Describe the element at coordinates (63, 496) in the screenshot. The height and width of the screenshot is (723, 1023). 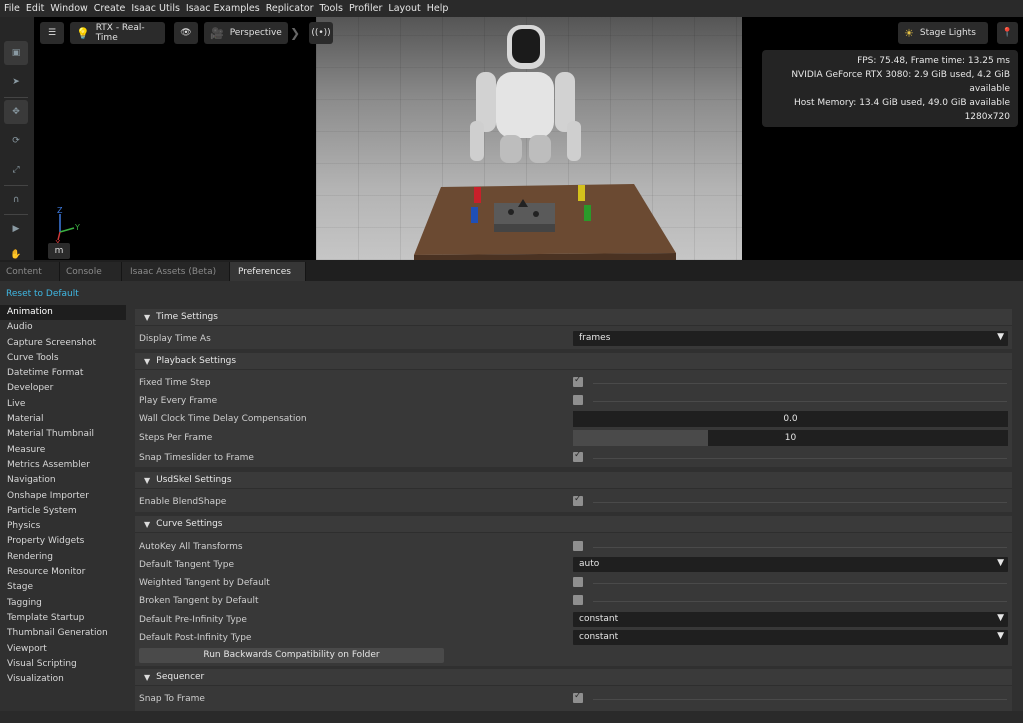
I see `category-onshape-importer: Onshape Importer` at that location.